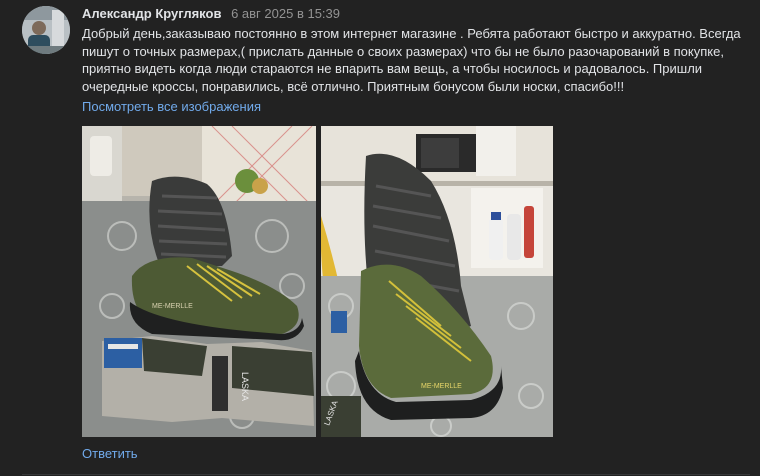  Describe the element at coordinates (110, 453) in the screenshot. I see `reply-link: Ответить` at that location.